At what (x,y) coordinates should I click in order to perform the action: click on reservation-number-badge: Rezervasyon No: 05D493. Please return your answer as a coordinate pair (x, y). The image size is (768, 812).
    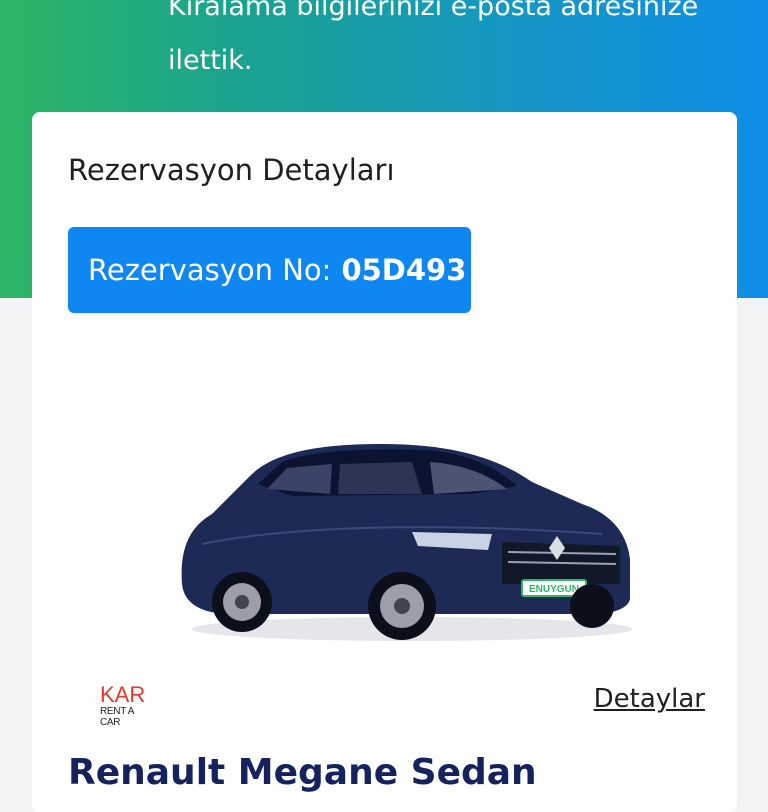
    Looking at the image, I should click on (269, 270).